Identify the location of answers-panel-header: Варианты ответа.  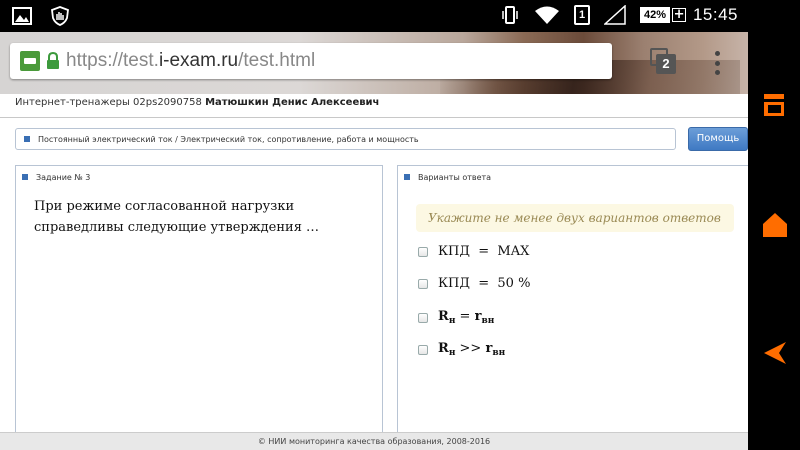
(573, 177).